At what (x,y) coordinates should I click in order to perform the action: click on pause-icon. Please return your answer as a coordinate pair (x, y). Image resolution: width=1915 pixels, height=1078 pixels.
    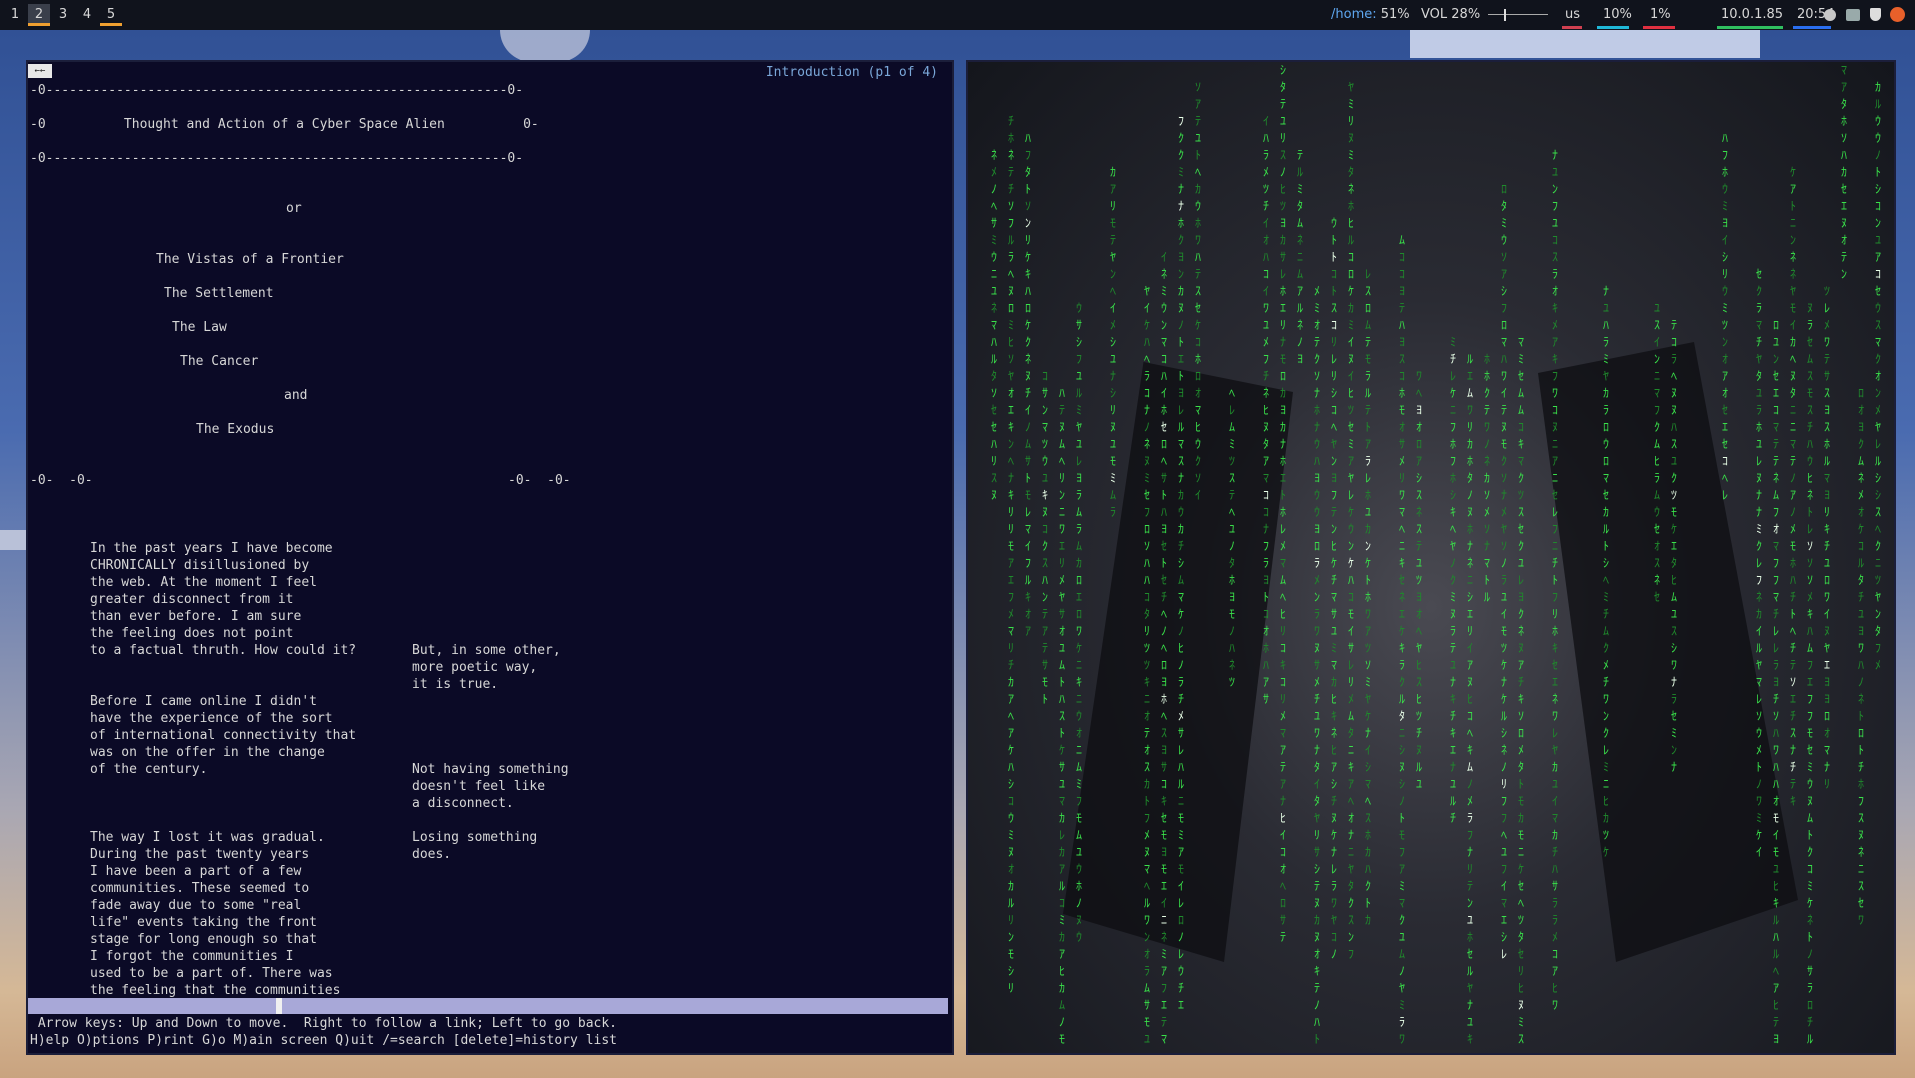
    Looking at the image, I should click on (1830, 15).